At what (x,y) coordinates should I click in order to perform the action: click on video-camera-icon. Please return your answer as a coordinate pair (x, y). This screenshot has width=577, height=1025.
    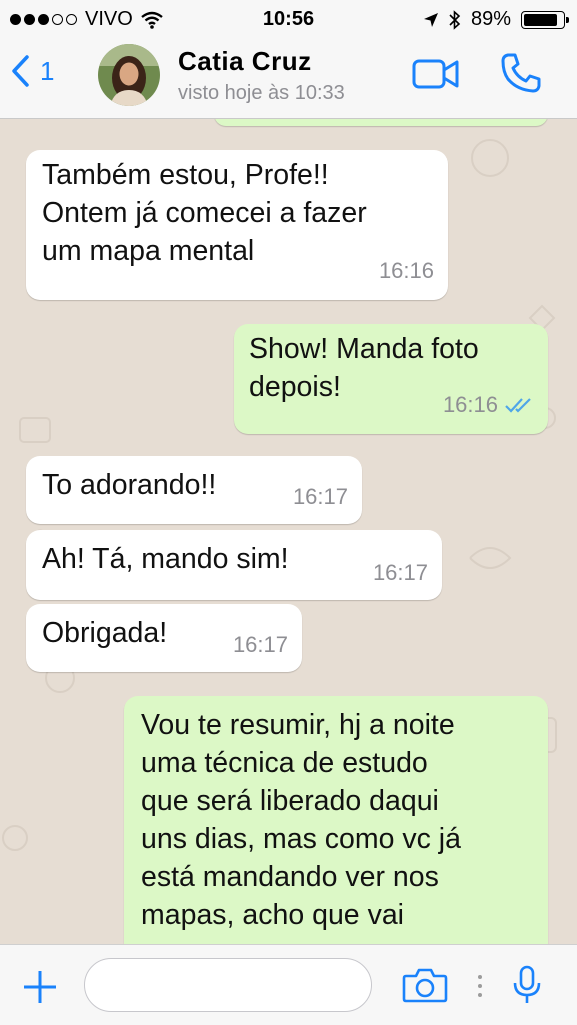
    Looking at the image, I should click on (435, 74).